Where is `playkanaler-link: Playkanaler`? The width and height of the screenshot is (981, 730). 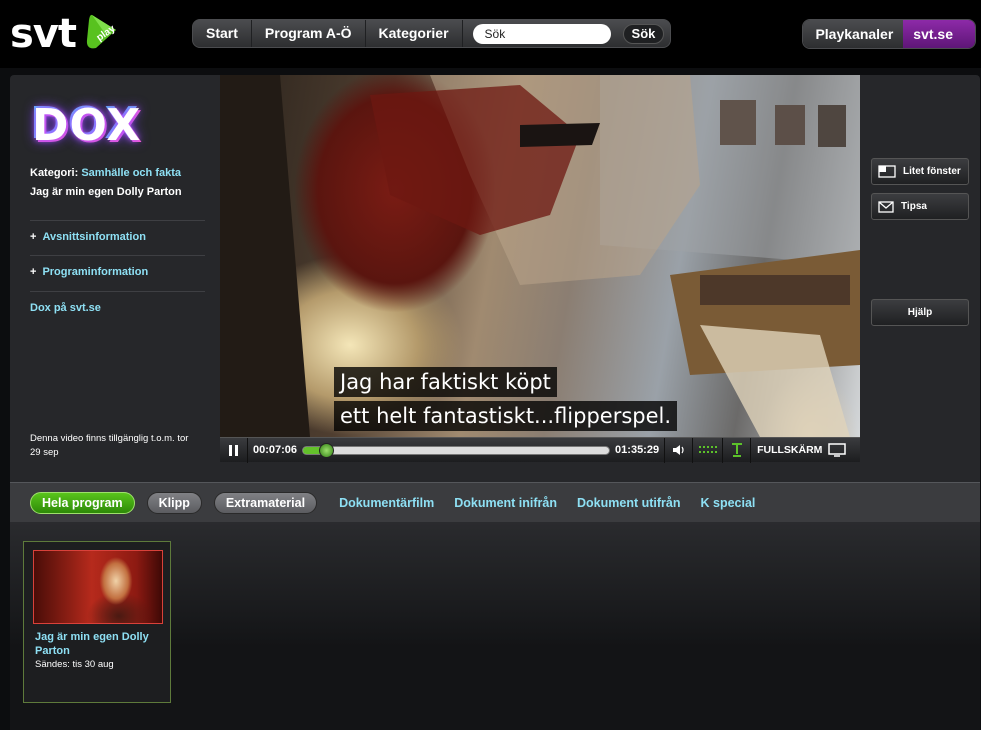 playkanaler-link: Playkanaler is located at coordinates (853, 34).